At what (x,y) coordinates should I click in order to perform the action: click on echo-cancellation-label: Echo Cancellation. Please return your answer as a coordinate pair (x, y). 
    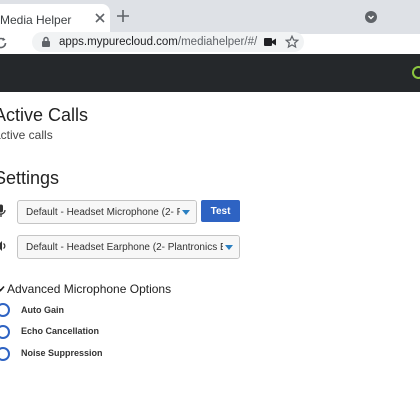
    Looking at the image, I should click on (60, 331).